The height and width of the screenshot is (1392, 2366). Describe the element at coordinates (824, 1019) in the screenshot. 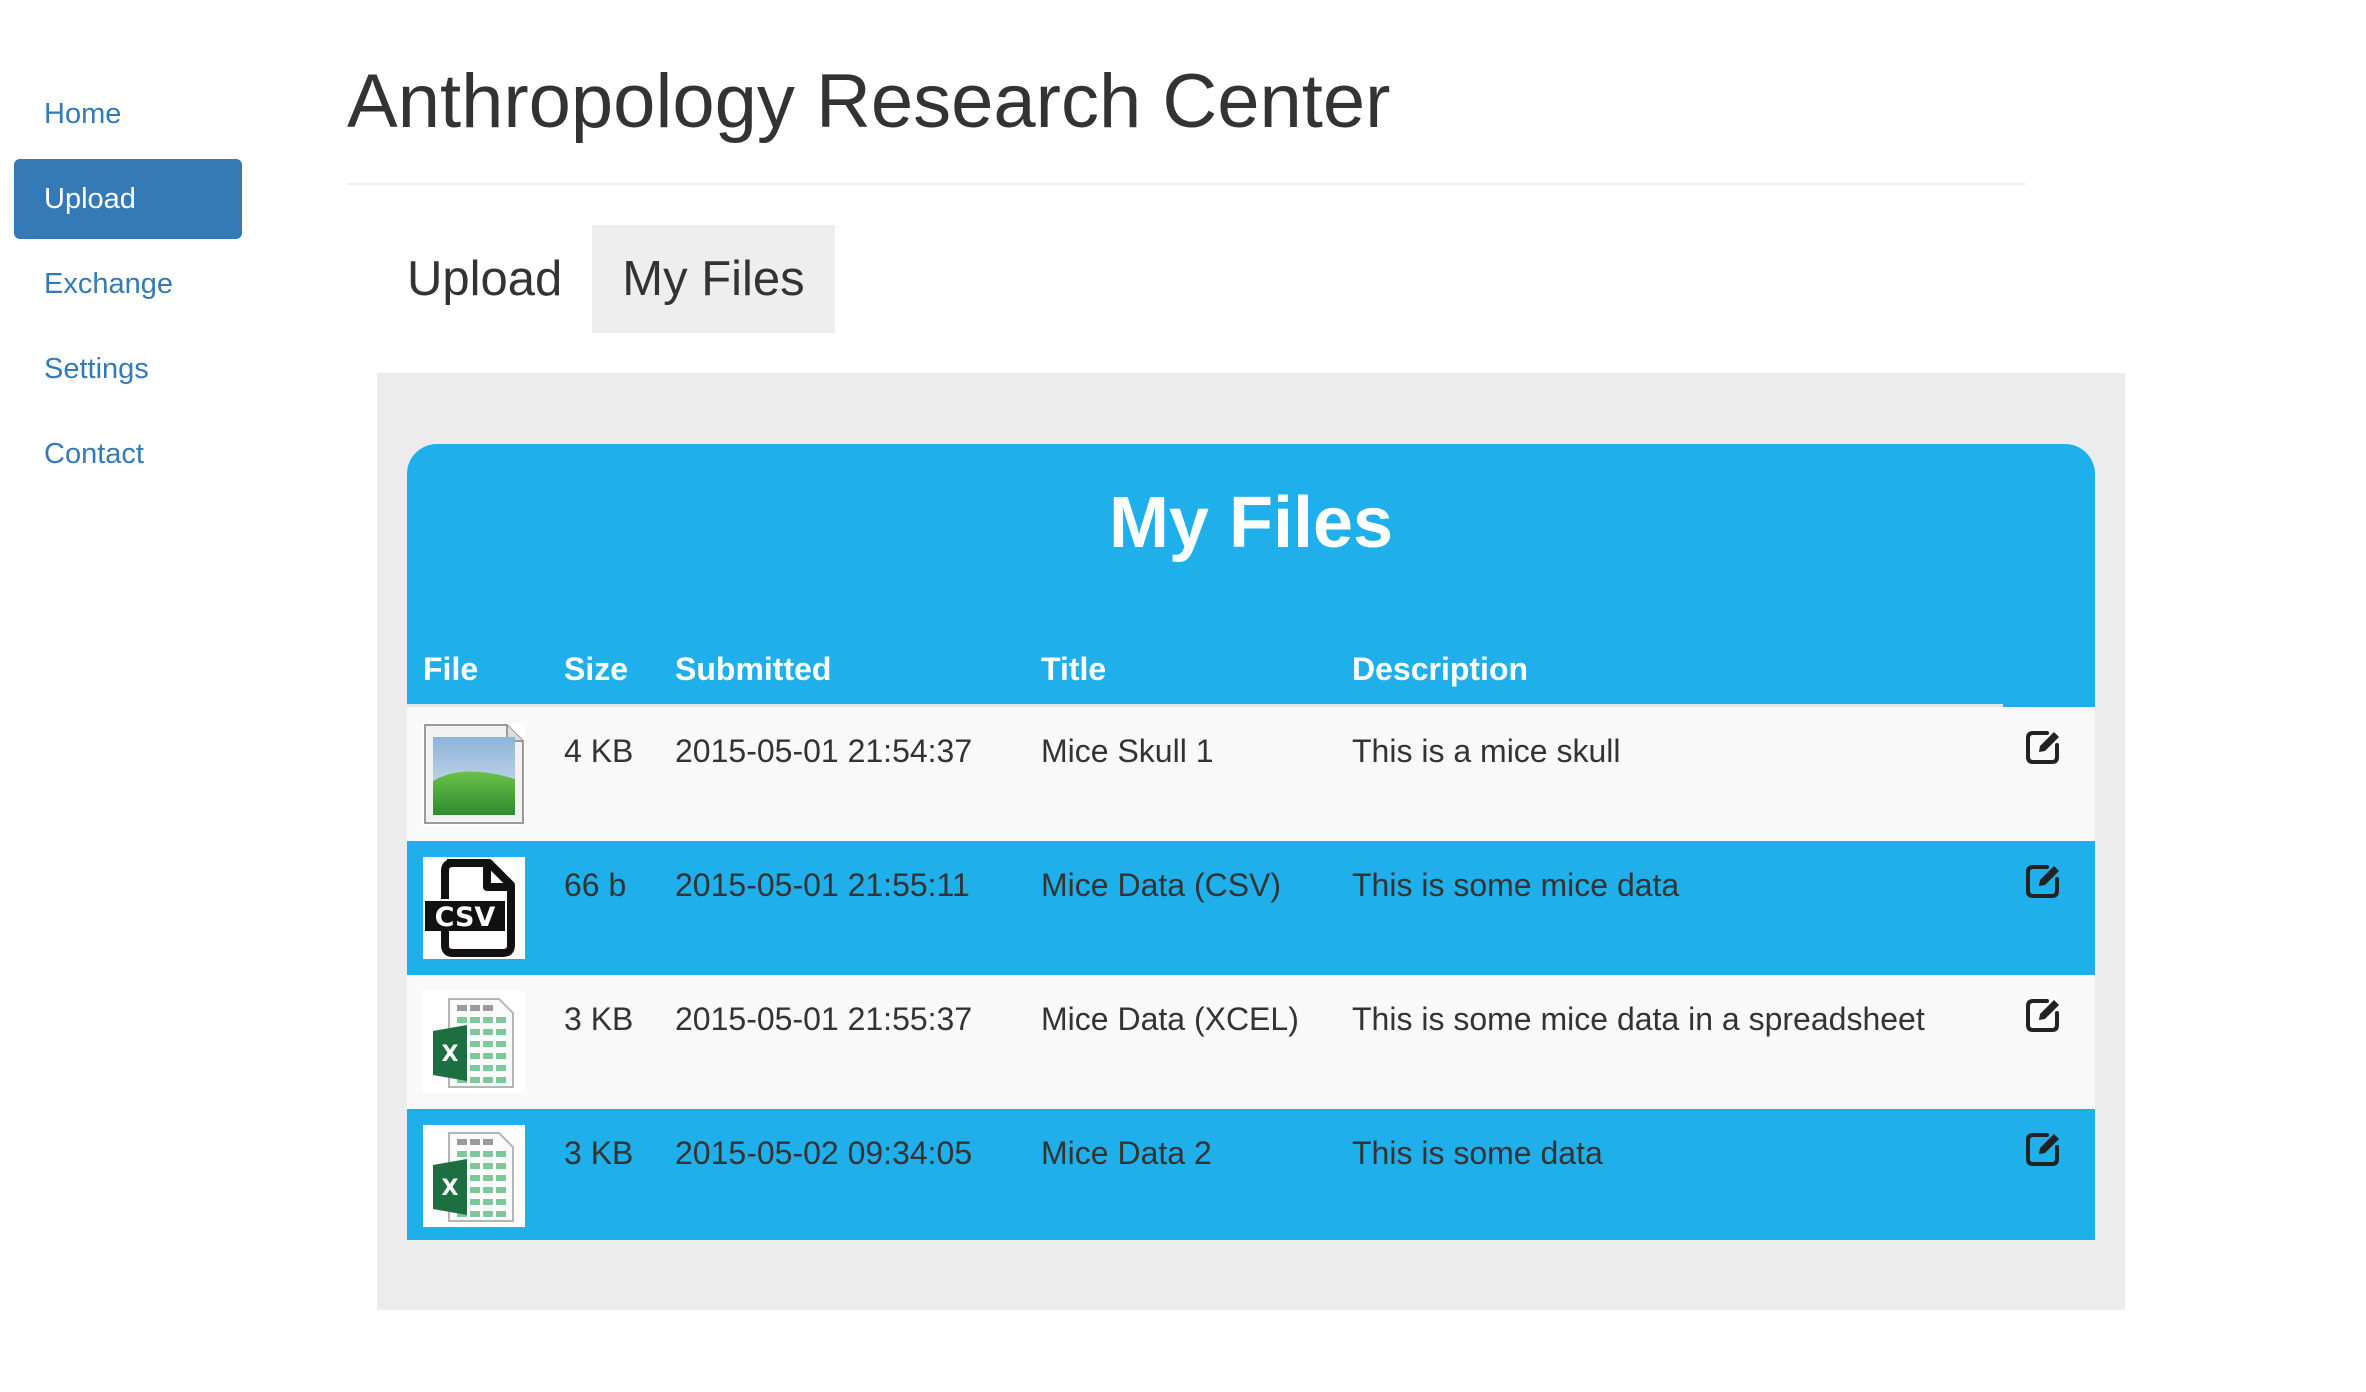

I see `file-submitted: 2015-05-01 21:55:37` at that location.